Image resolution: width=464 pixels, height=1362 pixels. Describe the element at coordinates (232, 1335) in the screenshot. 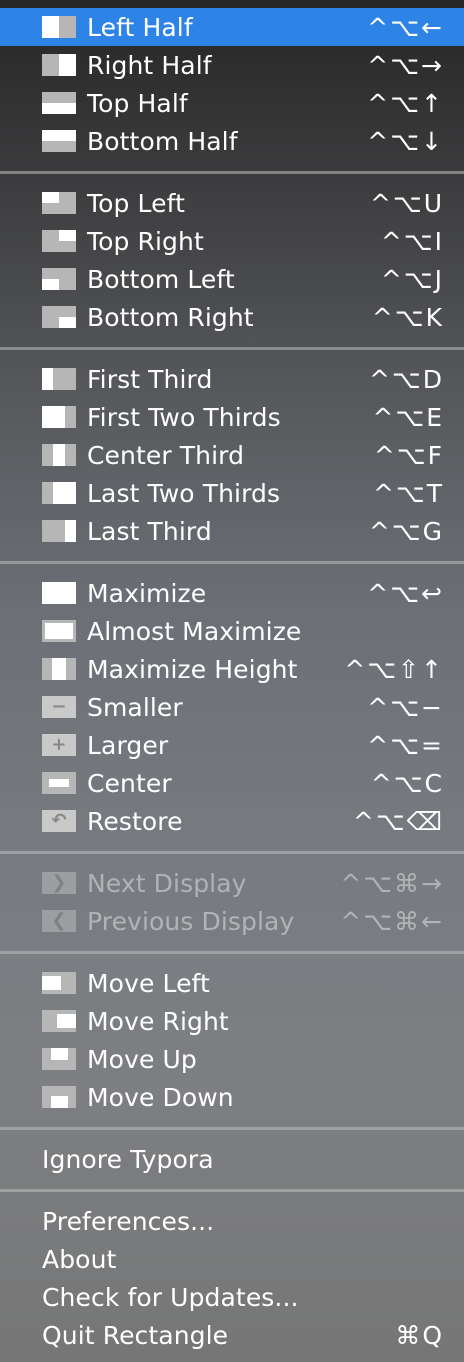

I see `menu-item-quit-rectangle: Quit Rectangle ⌘Q` at that location.